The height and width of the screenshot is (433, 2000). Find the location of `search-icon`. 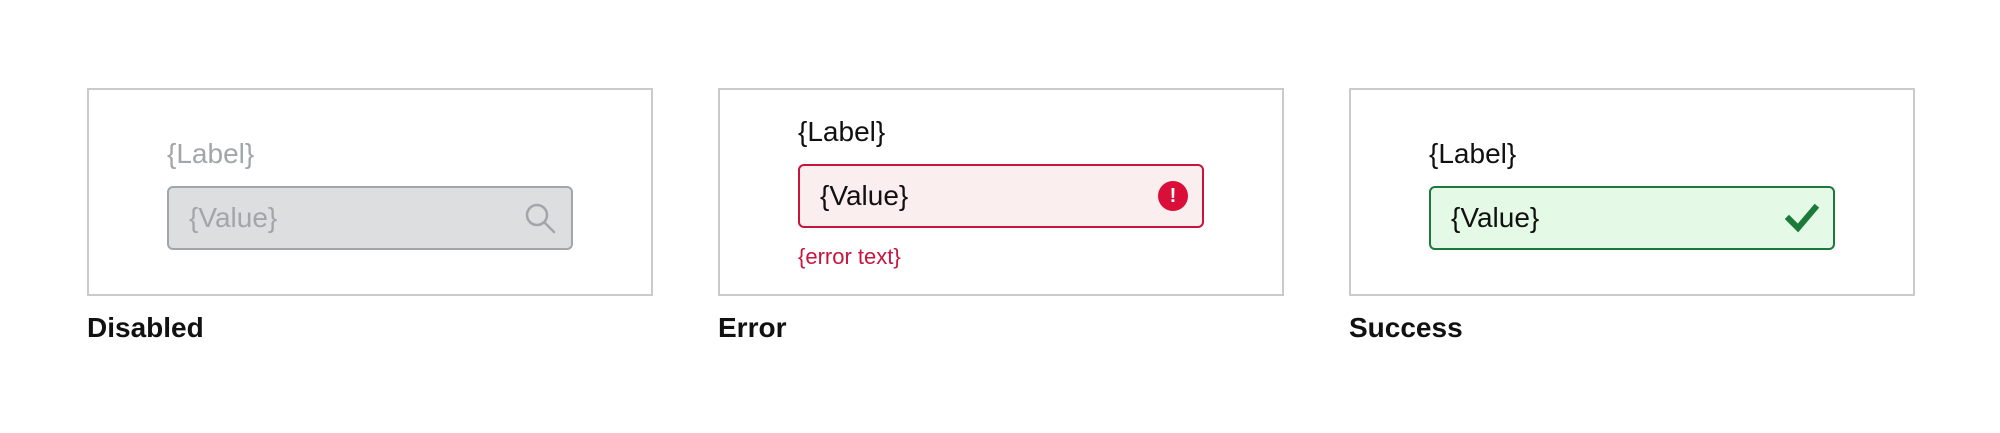

search-icon is located at coordinates (540, 218).